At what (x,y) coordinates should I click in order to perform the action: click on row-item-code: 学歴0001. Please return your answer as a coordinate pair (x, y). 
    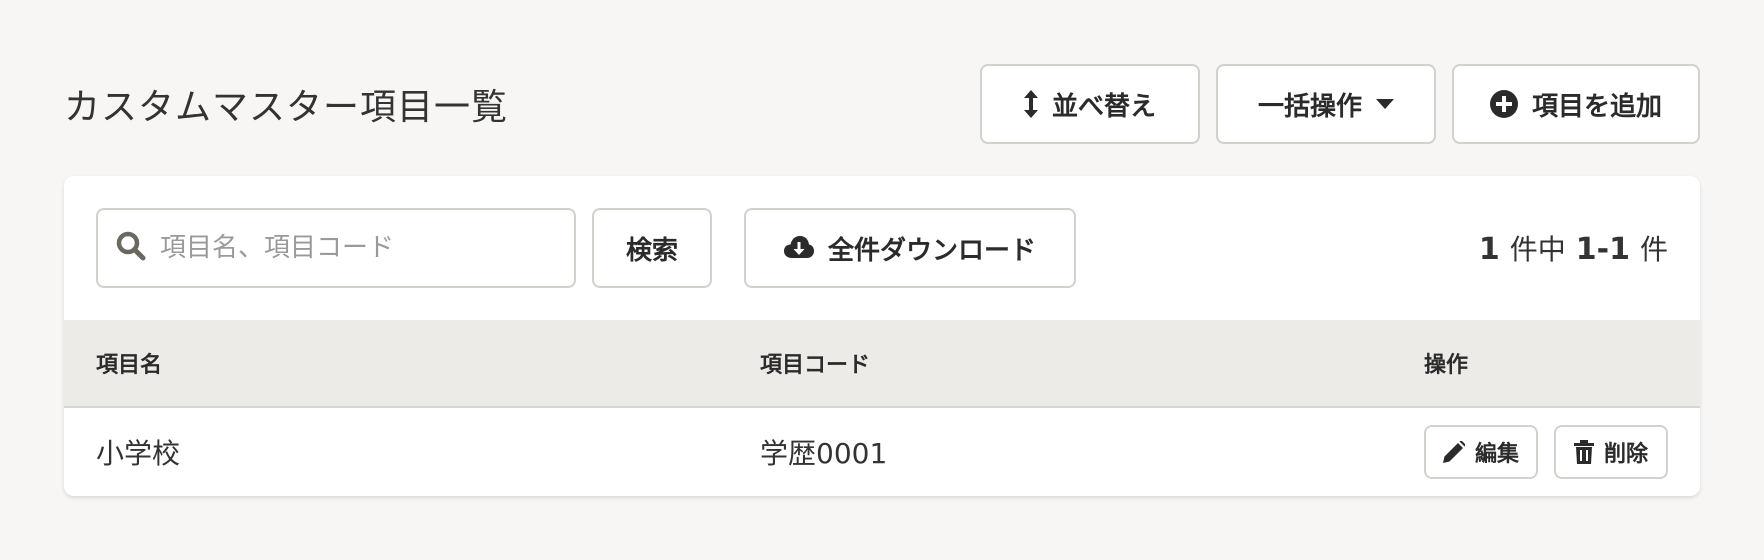
    Looking at the image, I should click on (824, 453).